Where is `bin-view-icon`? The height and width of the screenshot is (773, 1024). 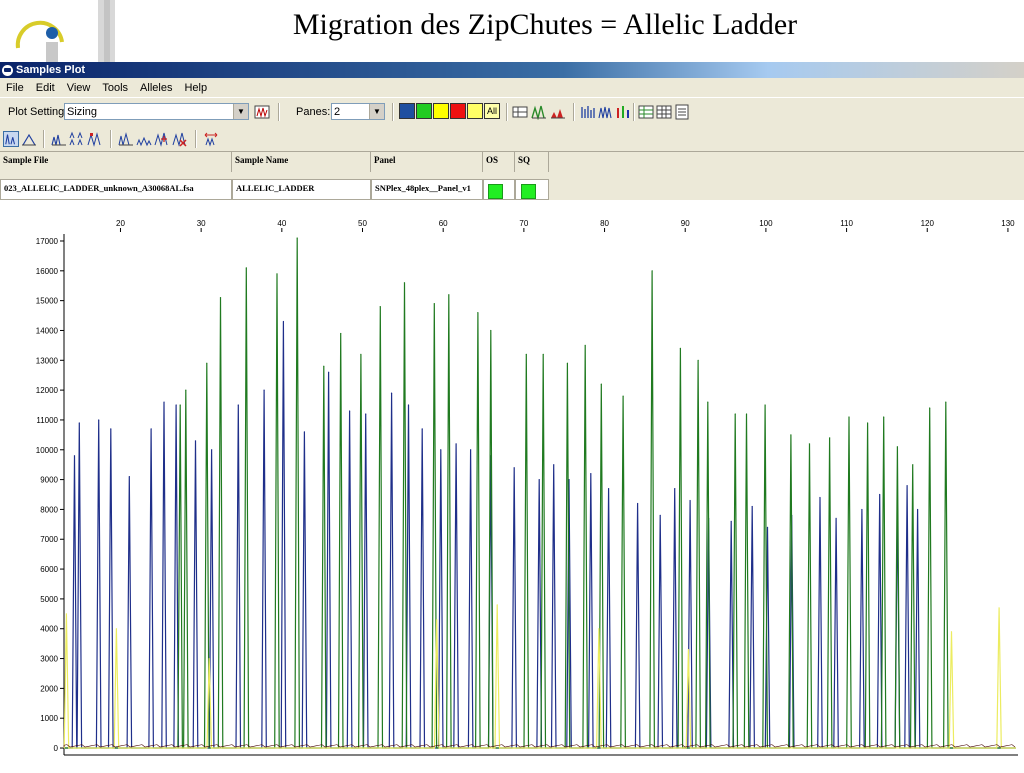
bin-view-icon is located at coordinates (539, 112).